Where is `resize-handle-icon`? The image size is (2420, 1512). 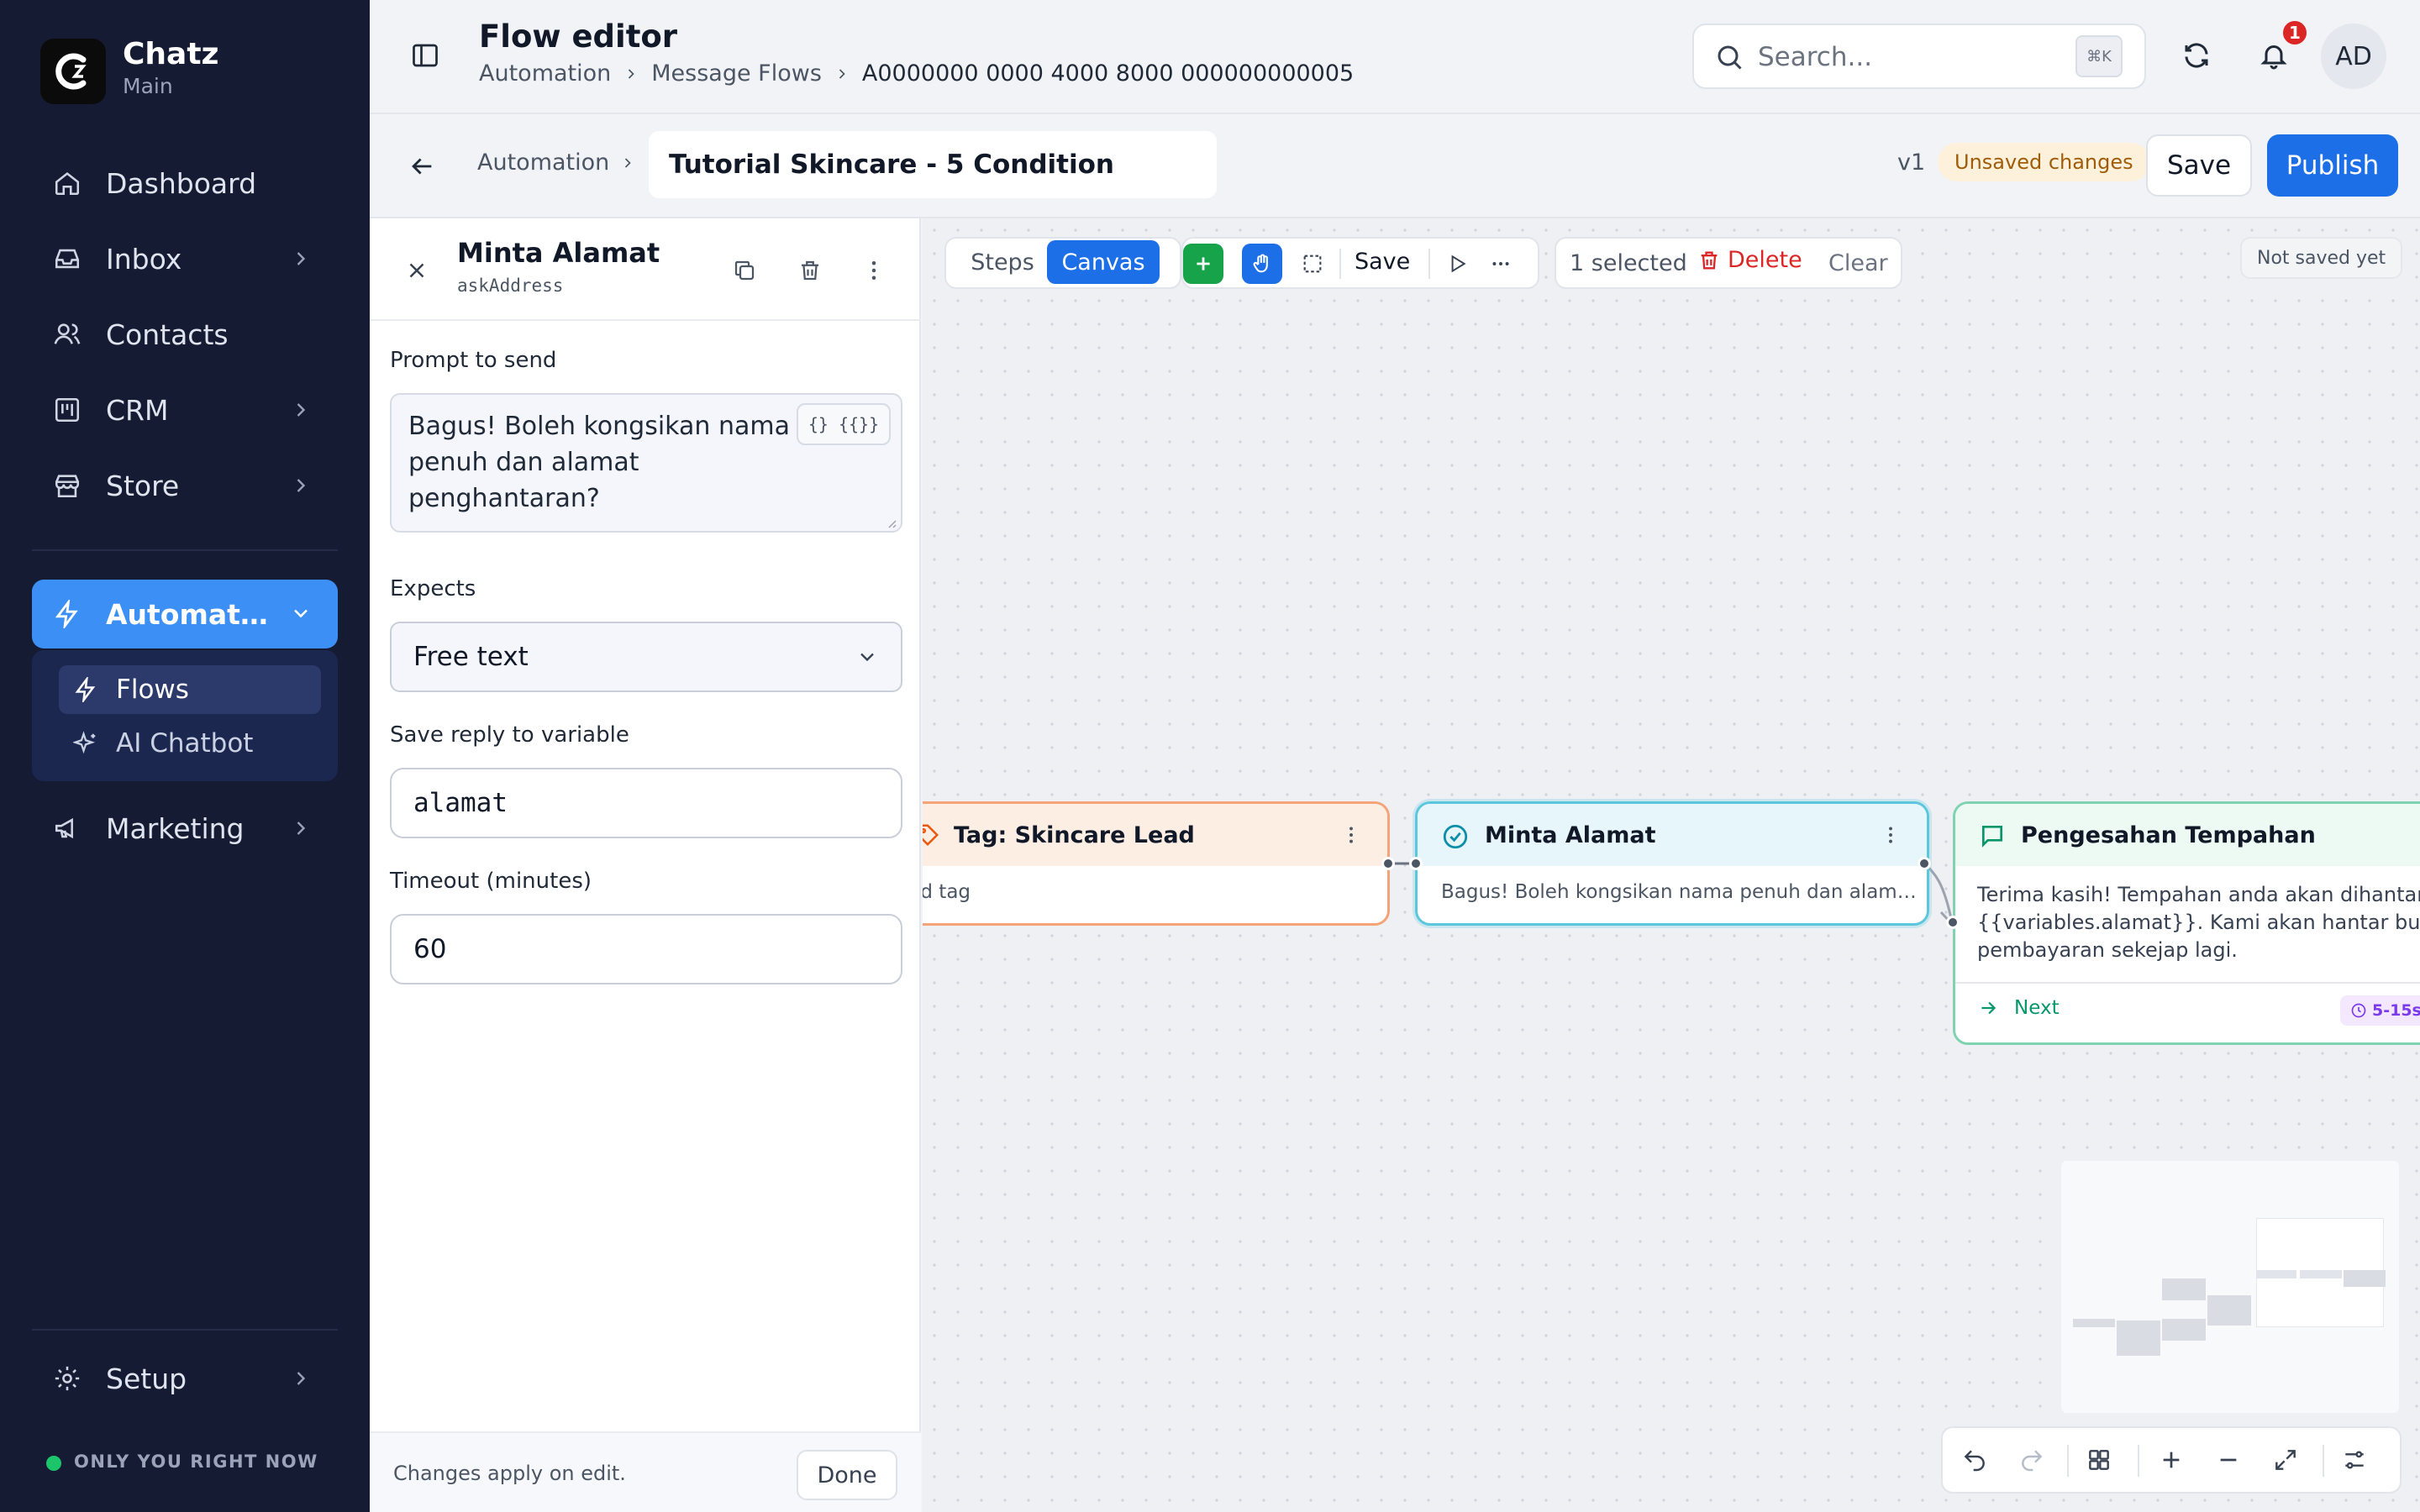 resize-handle-icon is located at coordinates (891, 522).